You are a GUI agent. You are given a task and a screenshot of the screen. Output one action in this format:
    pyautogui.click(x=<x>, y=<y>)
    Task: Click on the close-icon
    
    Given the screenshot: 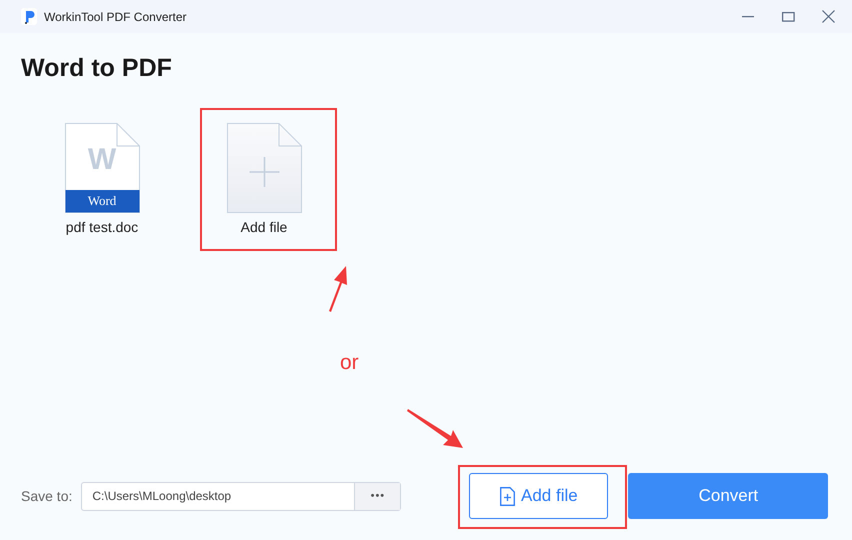 What is the action you would take?
    pyautogui.click(x=828, y=16)
    